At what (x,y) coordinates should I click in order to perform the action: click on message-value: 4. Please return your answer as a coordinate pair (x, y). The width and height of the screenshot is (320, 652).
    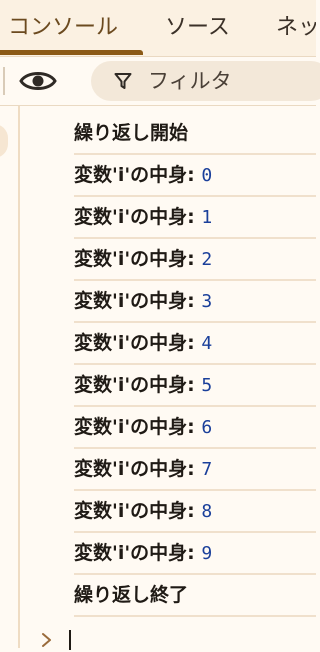
    Looking at the image, I should click on (207, 343).